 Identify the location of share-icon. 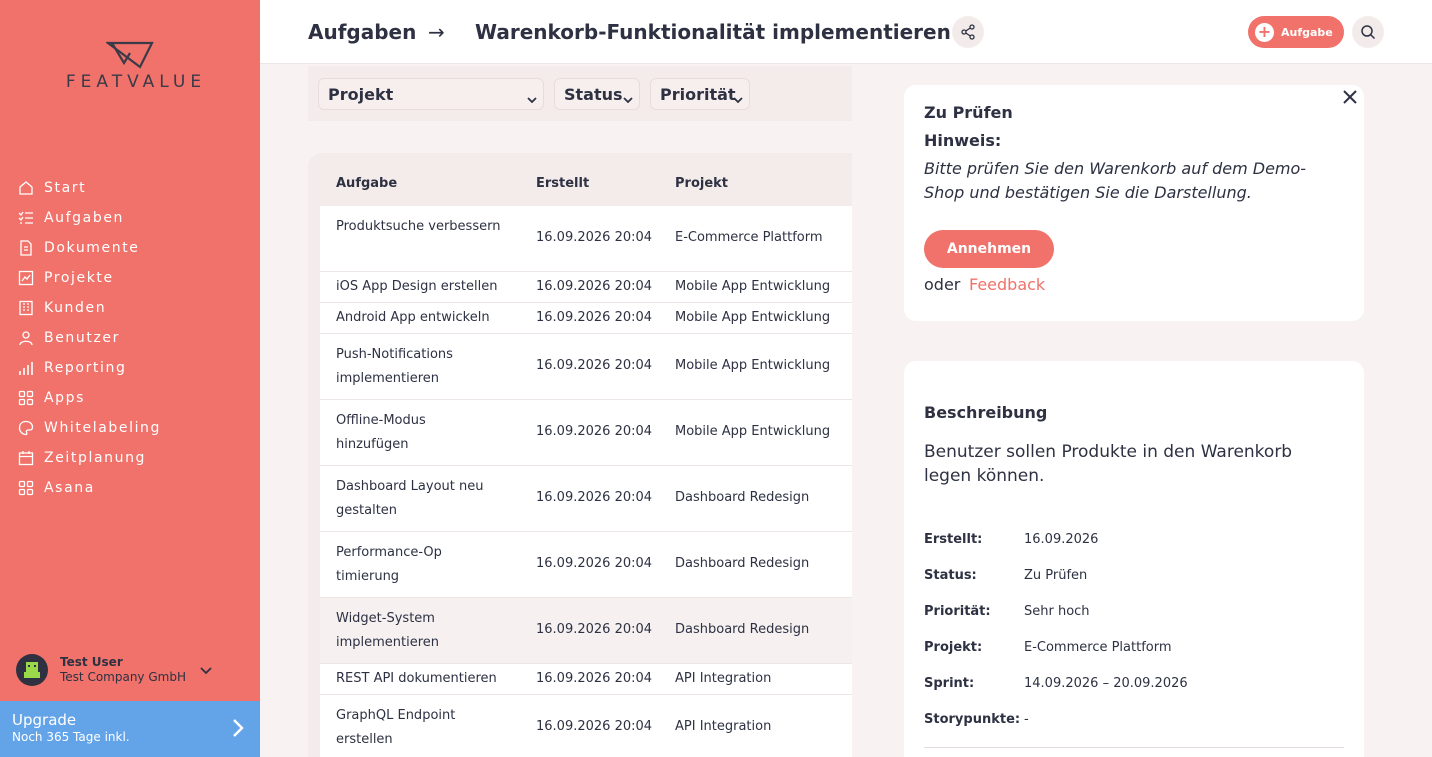
(968, 32).